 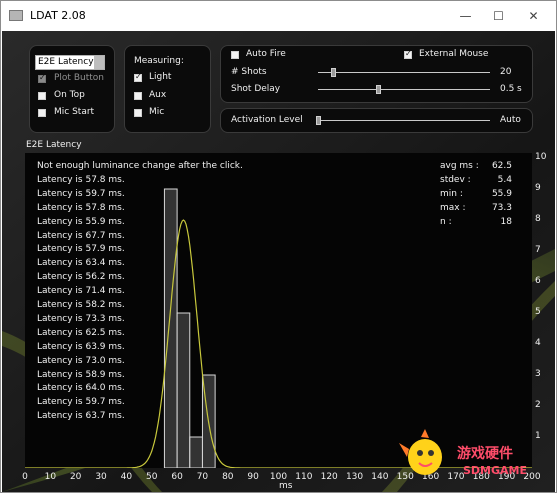 I want to click on measuring-heading: Measuring:, so click(x=159, y=61).